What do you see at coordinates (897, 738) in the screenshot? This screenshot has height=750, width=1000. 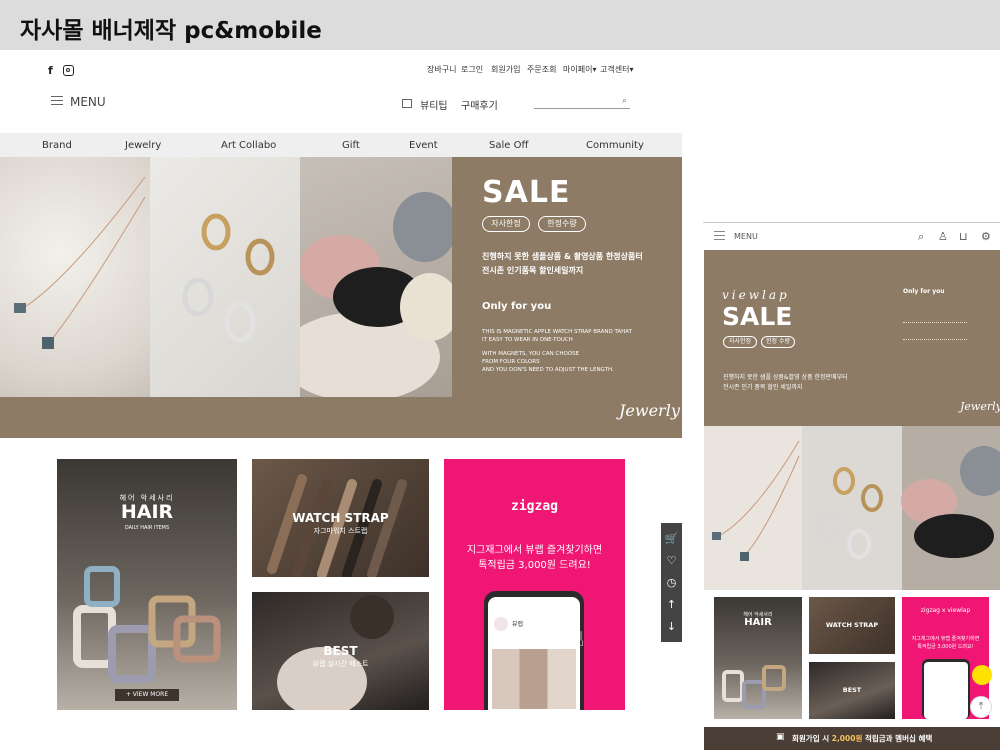 I see `join-text-after: 적립금과 멤버십 혜택` at bounding box center [897, 738].